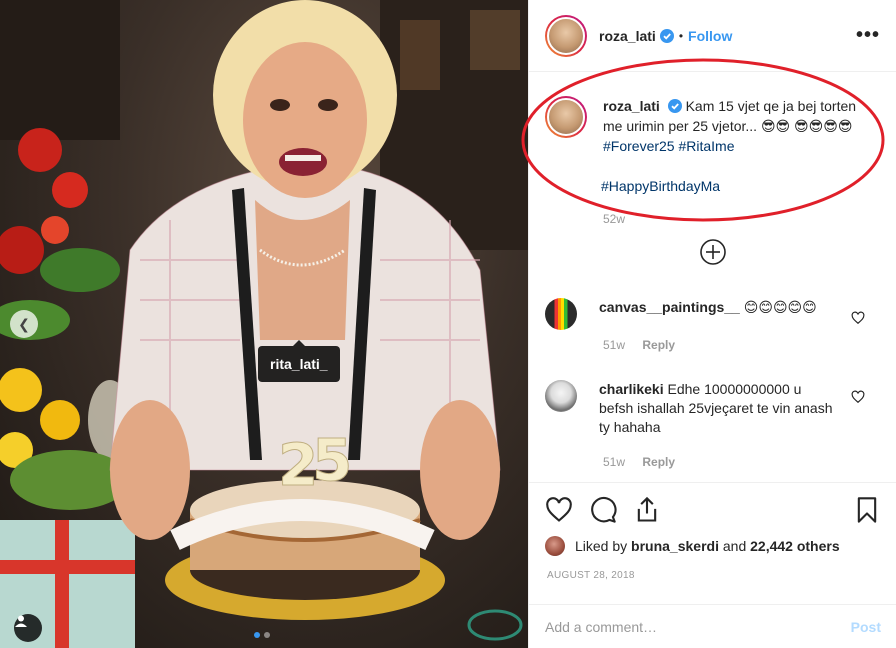 The image size is (896, 648). I want to click on carousel-dot, so click(267, 635).